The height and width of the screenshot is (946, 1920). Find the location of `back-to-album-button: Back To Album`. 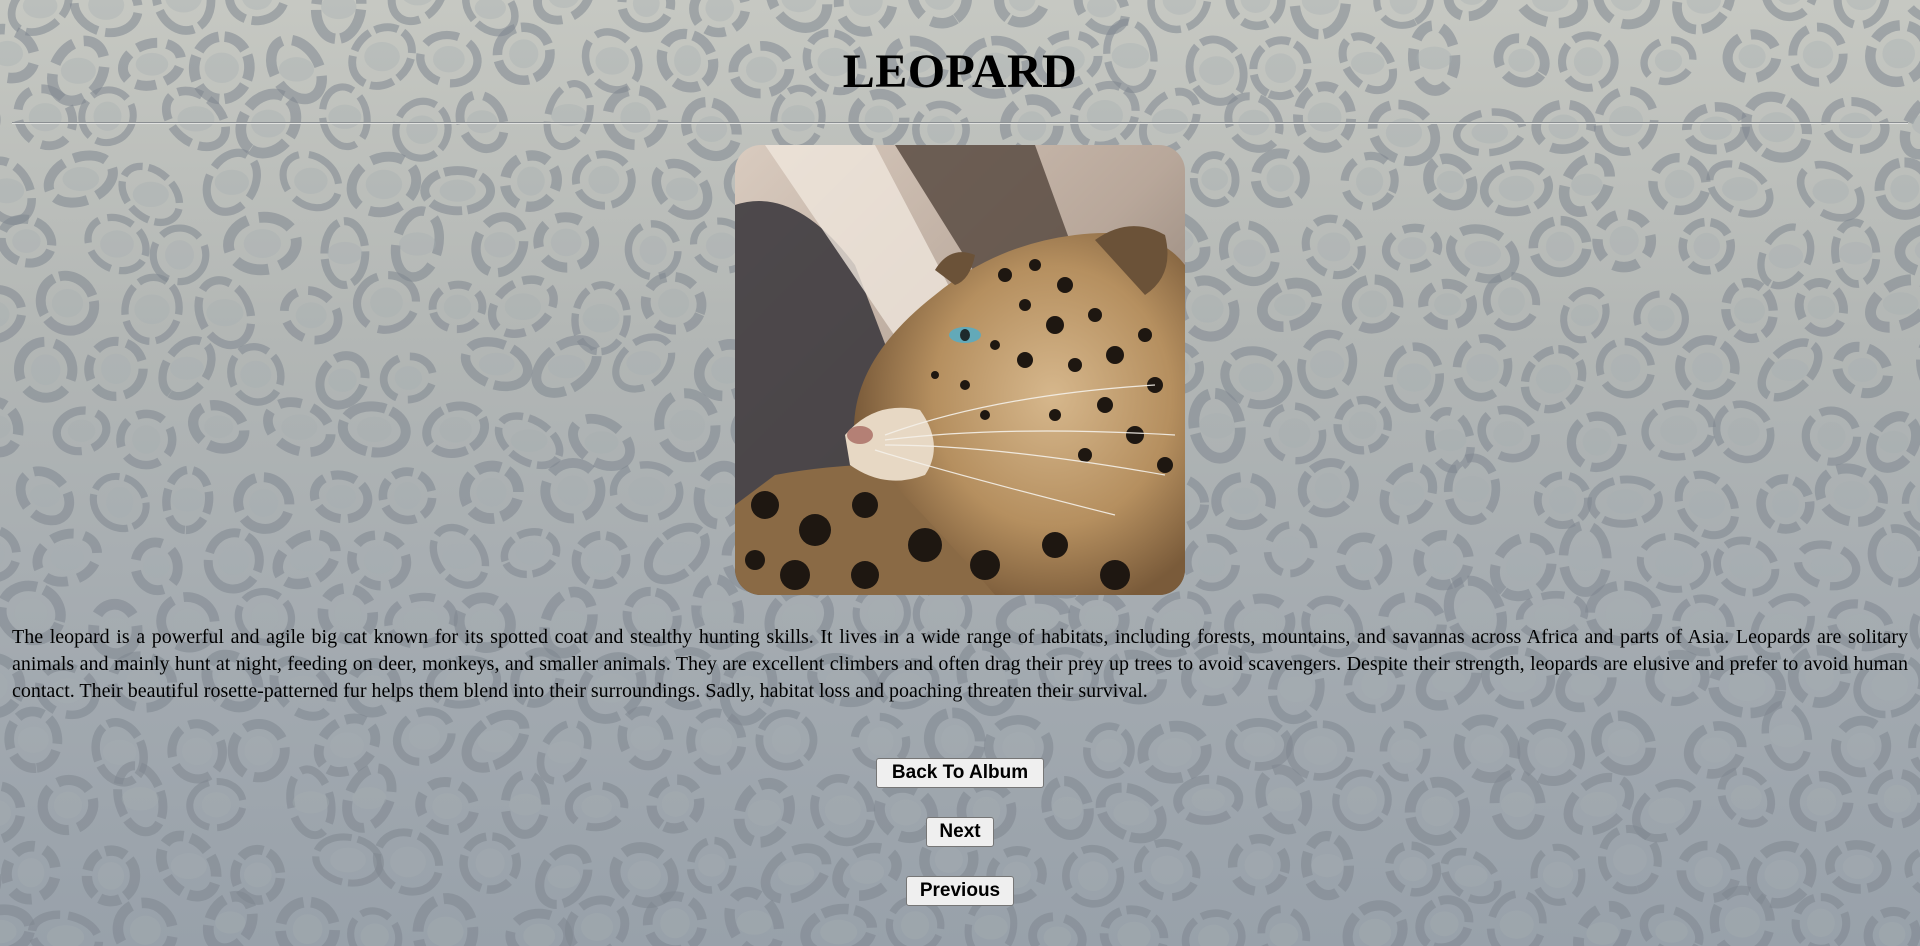

back-to-album-button: Back To Album is located at coordinates (960, 773).